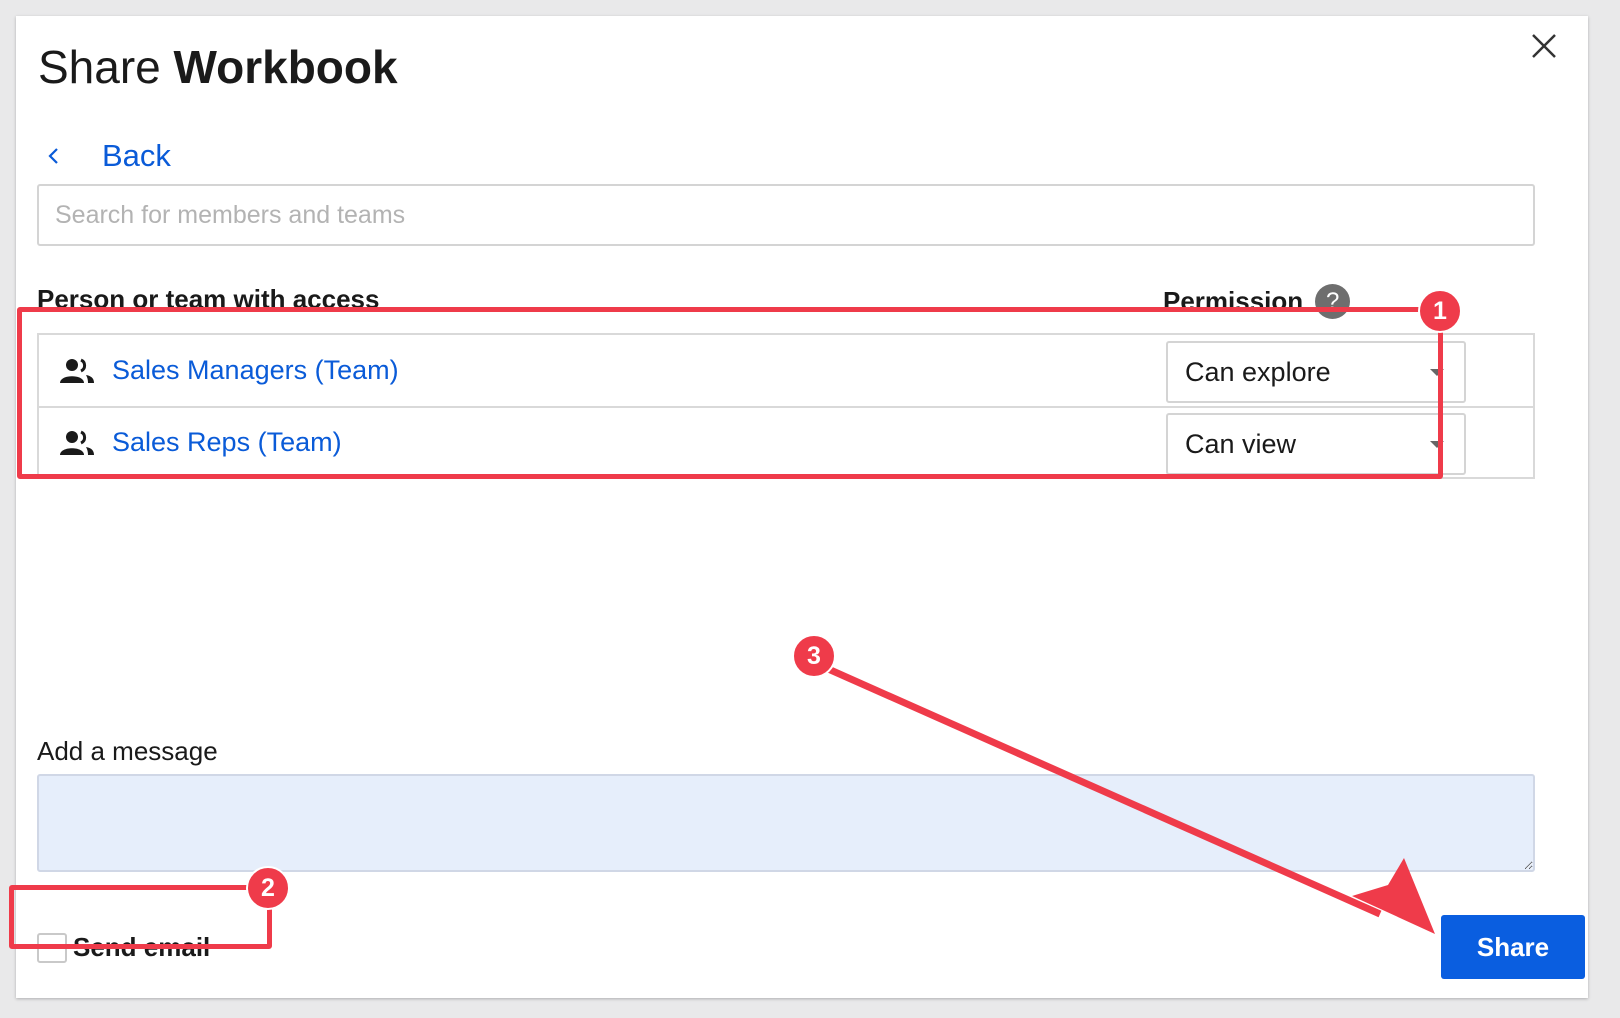  Describe the element at coordinates (268, 888) in the screenshot. I see `annotation-badge-2: 2` at that location.